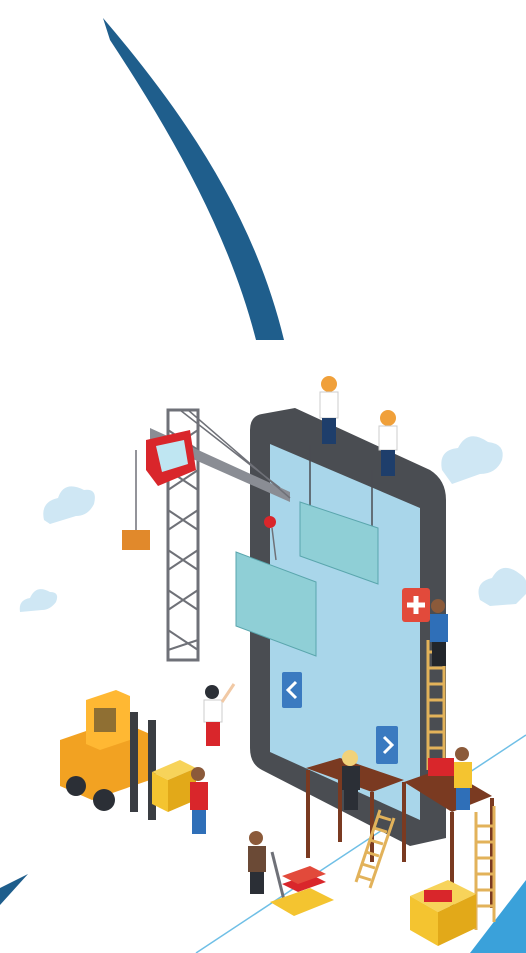 This screenshot has height=953, width=526. I want to click on worker-forklift, so click(199, 800).